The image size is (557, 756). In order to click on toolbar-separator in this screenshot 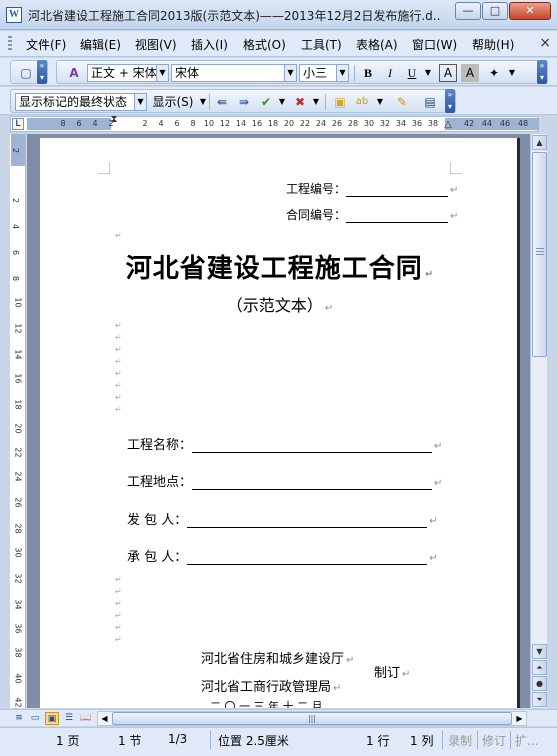, I will do `click(354, 73)`.